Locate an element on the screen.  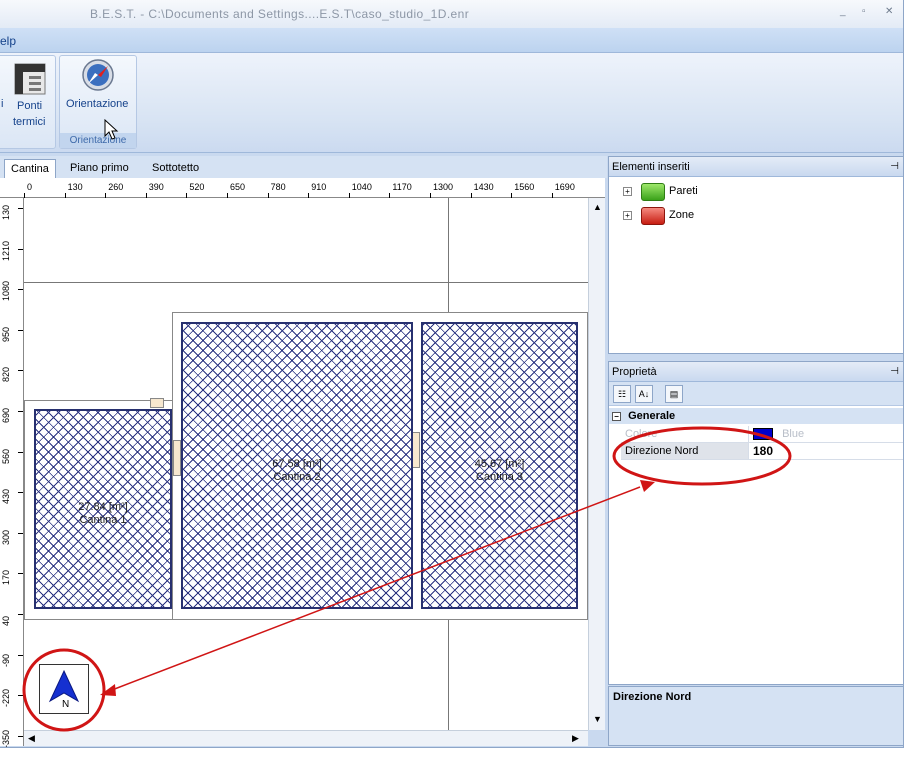
scroll-left-arrow-icon: ◀ is located at coordinates (31, 738).